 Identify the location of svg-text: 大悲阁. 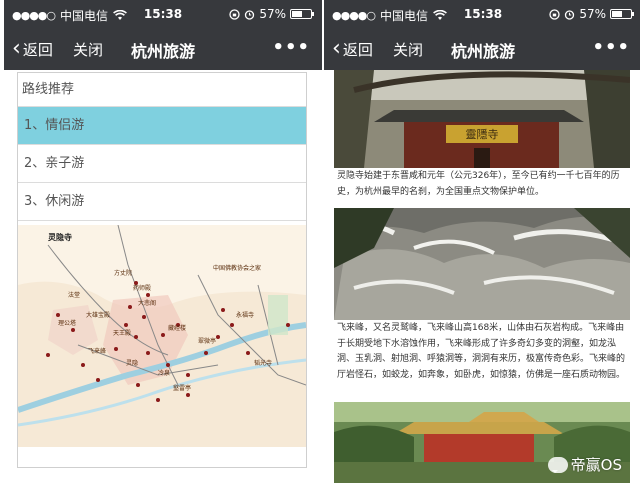
(147, 303).